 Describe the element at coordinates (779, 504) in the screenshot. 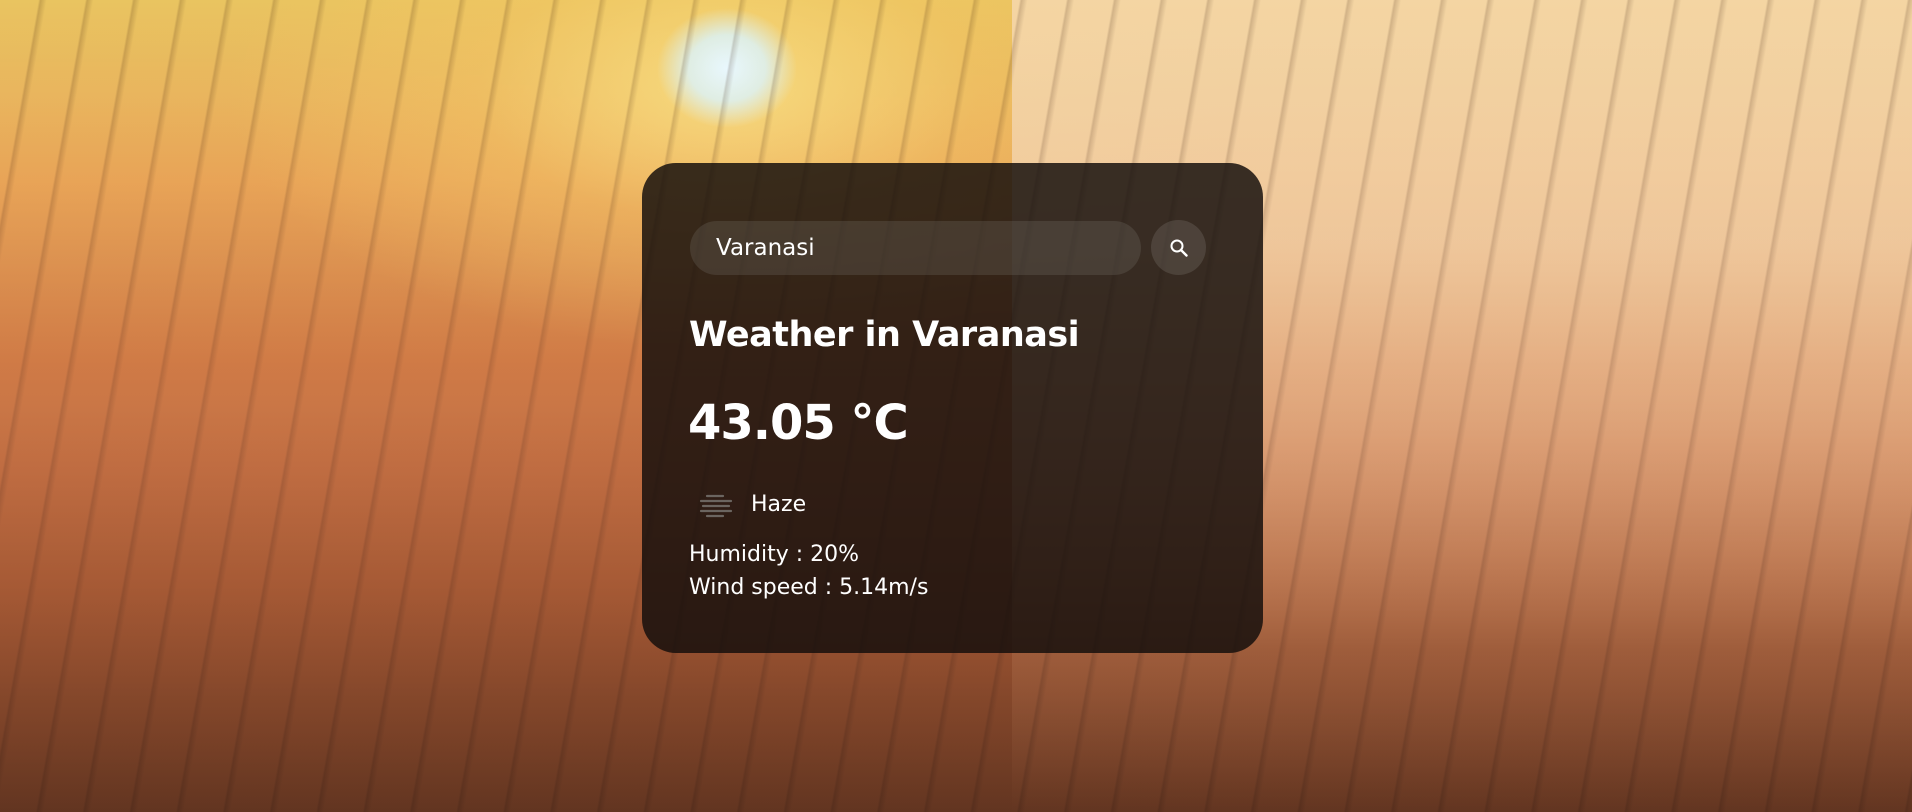

I see `condition-label: Haze` at that location.